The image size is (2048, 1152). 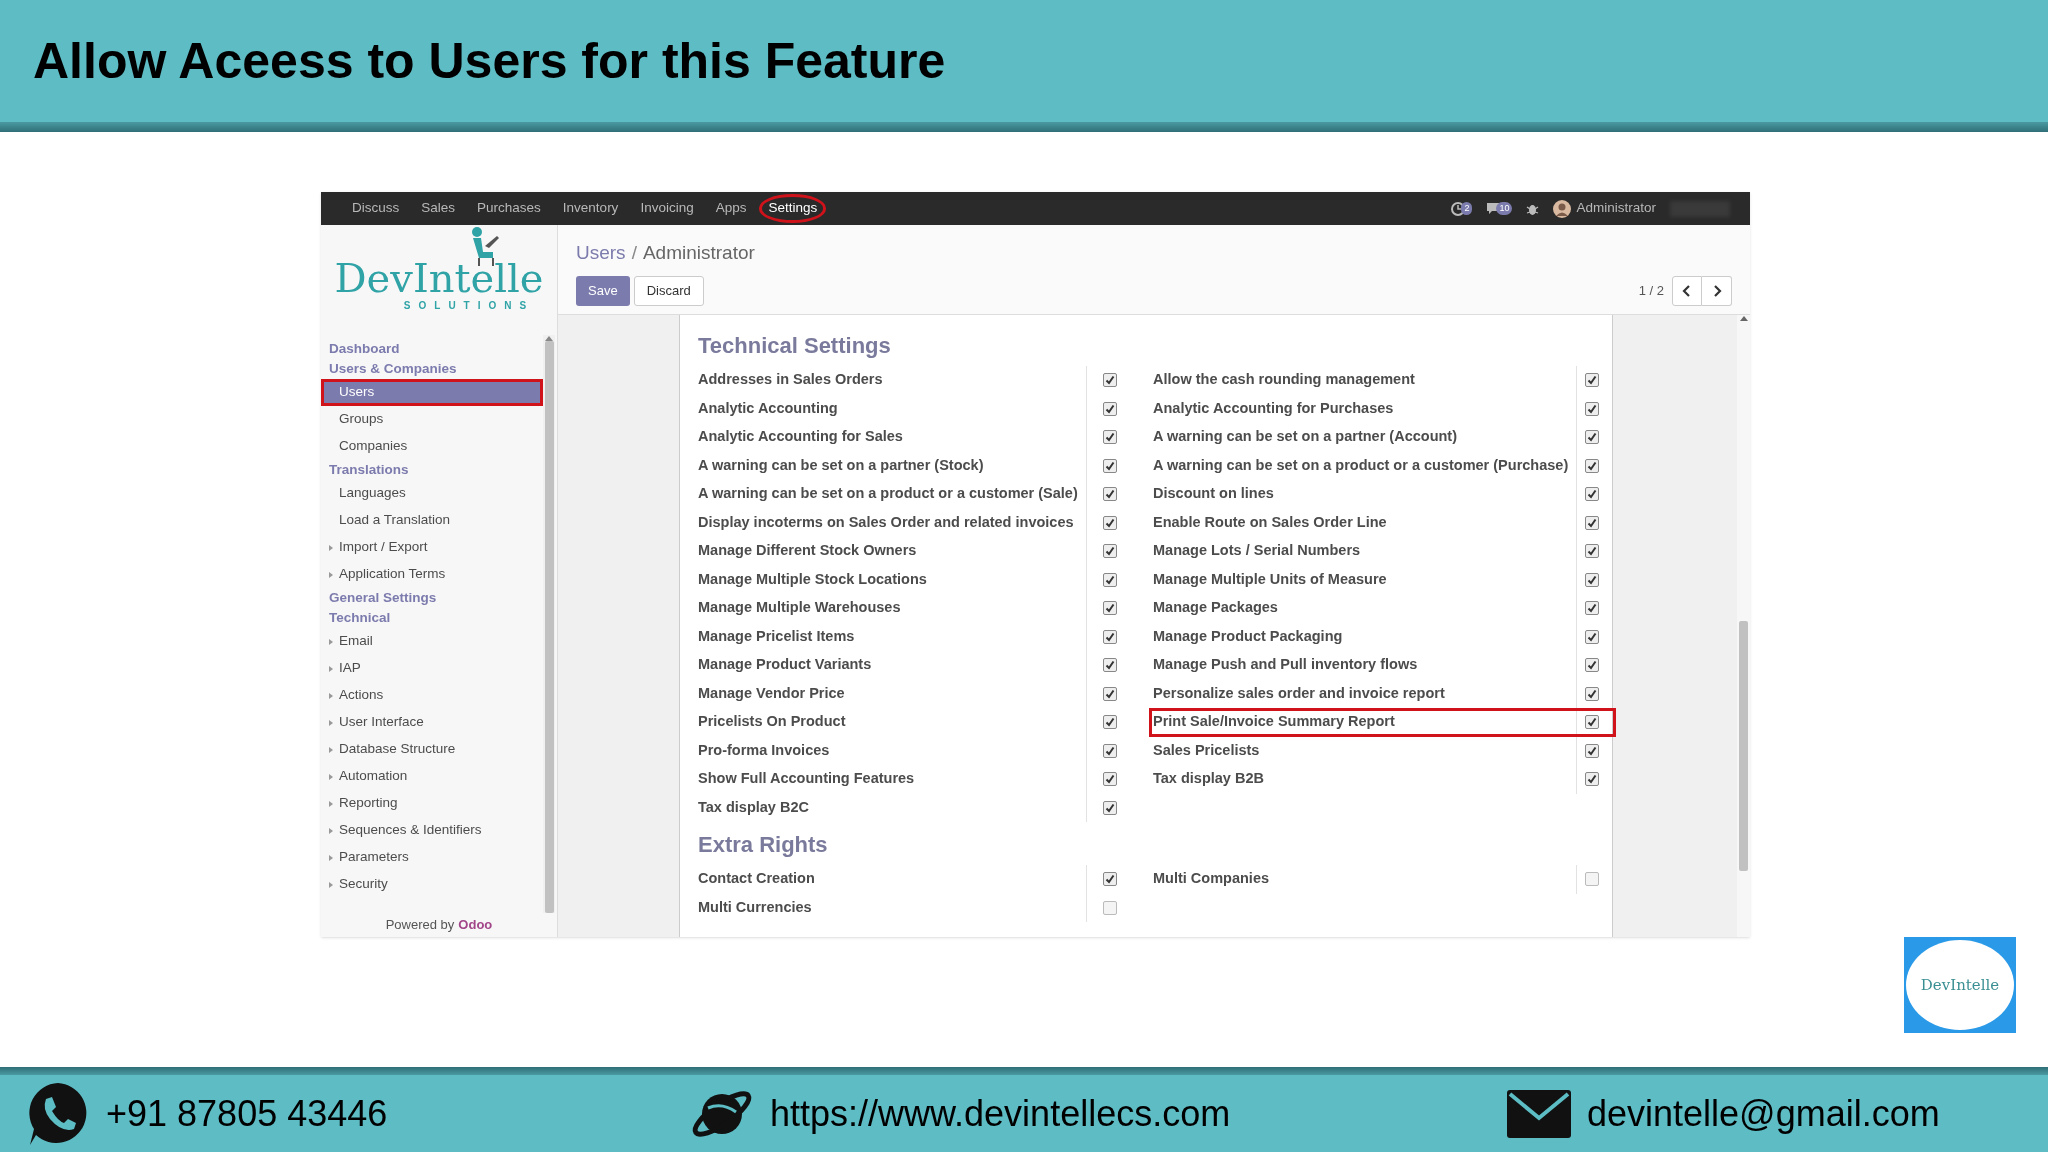 What do you see at coordinates (432, 857) in the screenshot?
I see `sidebar-item: Parameters` at bounding box center [432, 857].